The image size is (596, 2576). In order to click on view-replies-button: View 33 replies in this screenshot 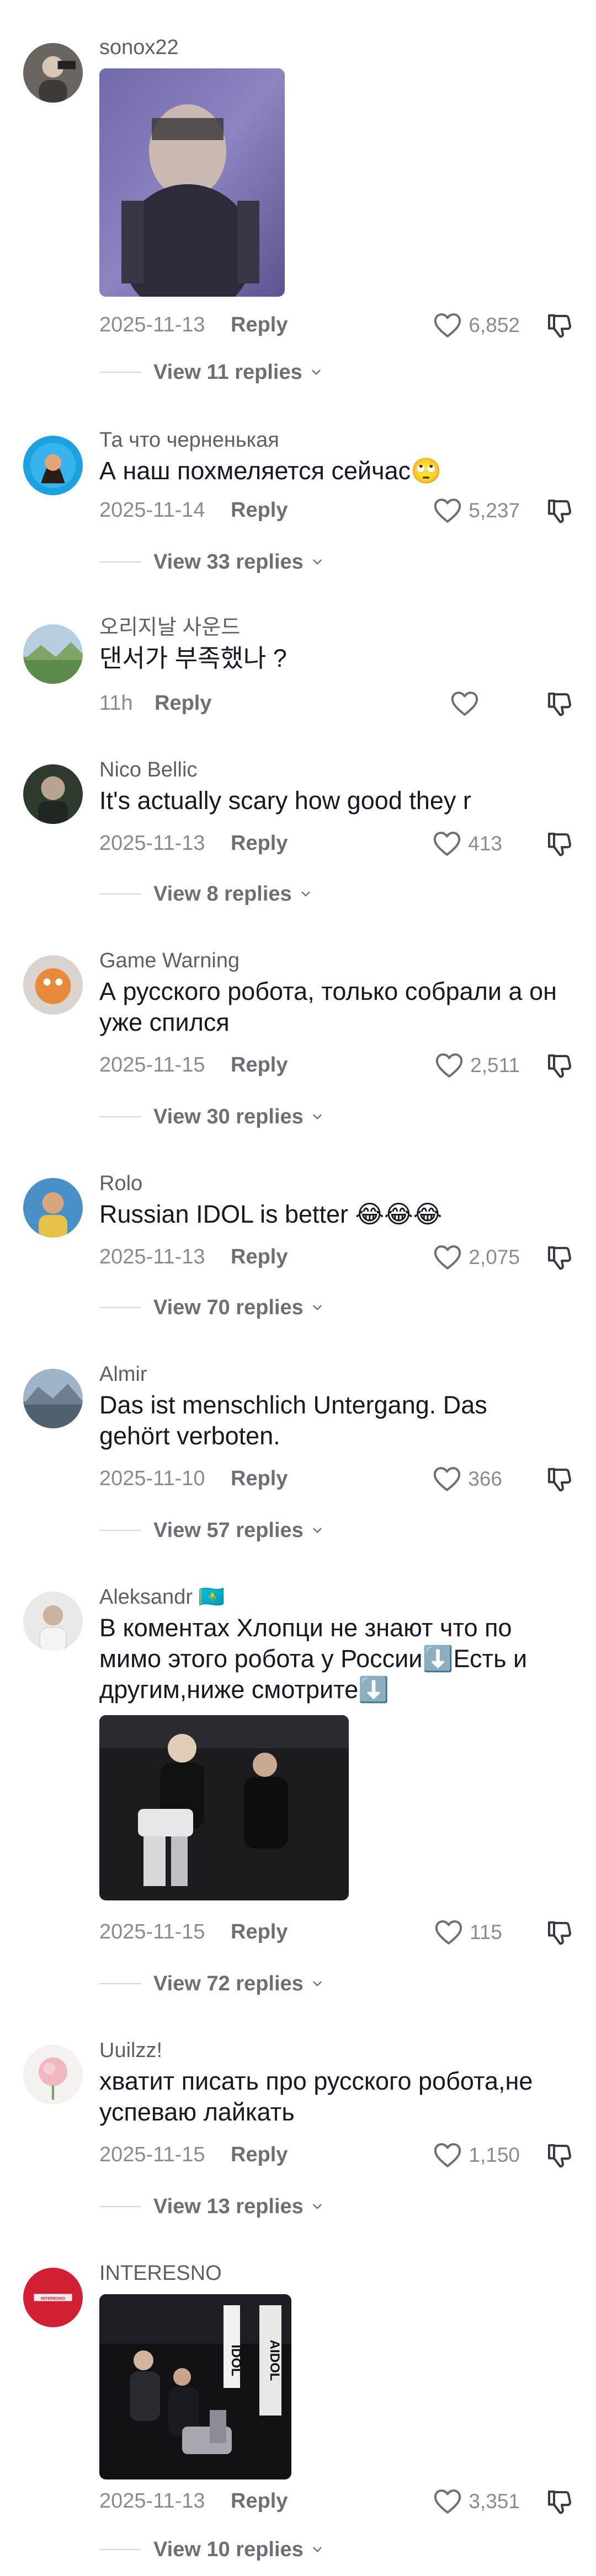, I will do `click(211, 562)`.